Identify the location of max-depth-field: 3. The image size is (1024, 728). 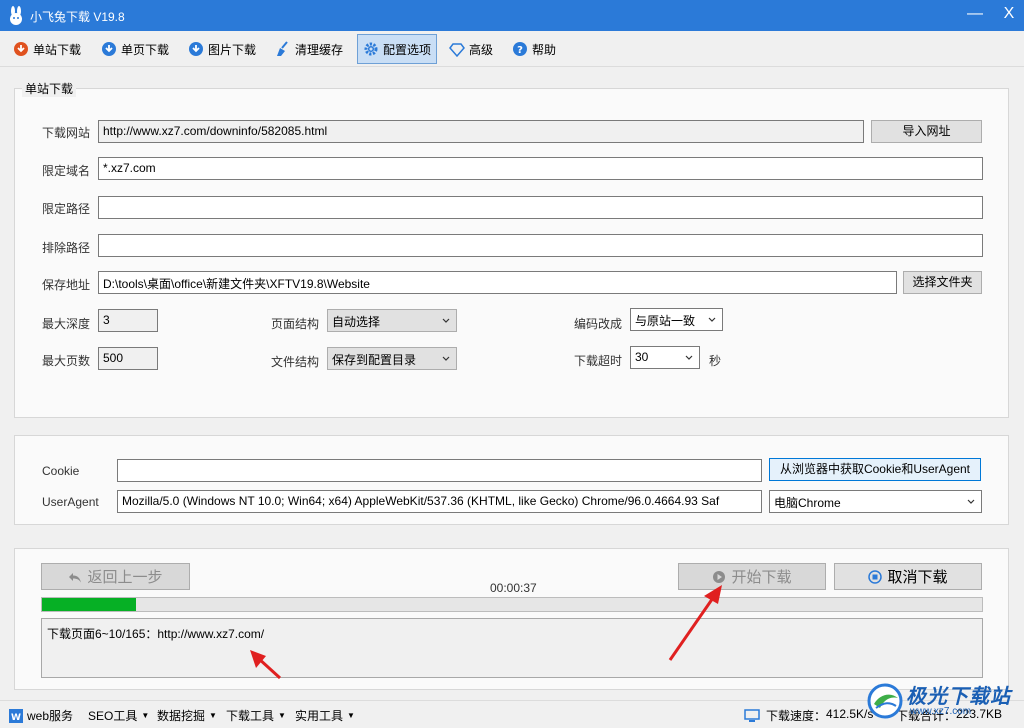
(128, 320).